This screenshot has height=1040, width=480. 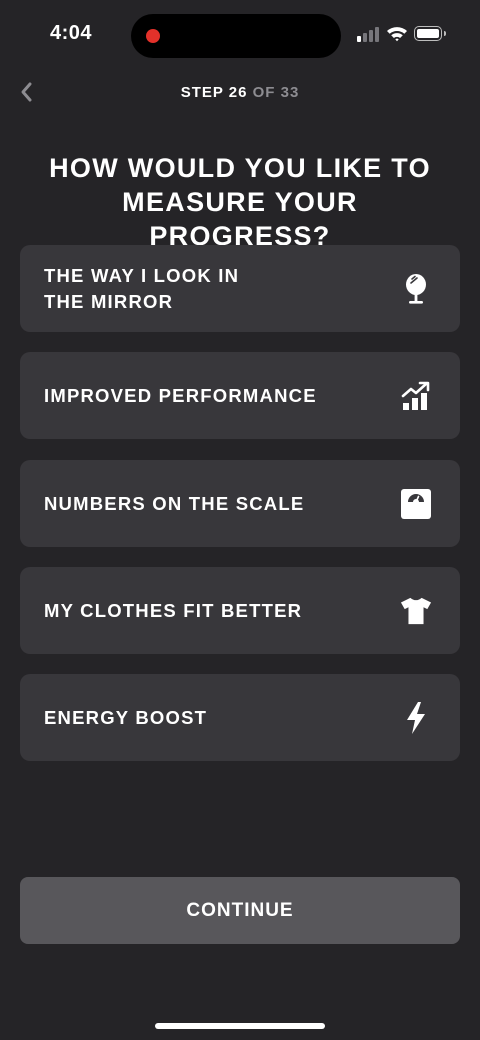 What do you see at coordinates (416, 396) in the screenshot?
I see `performance-chart-icon` at bounding box center [416, 396].